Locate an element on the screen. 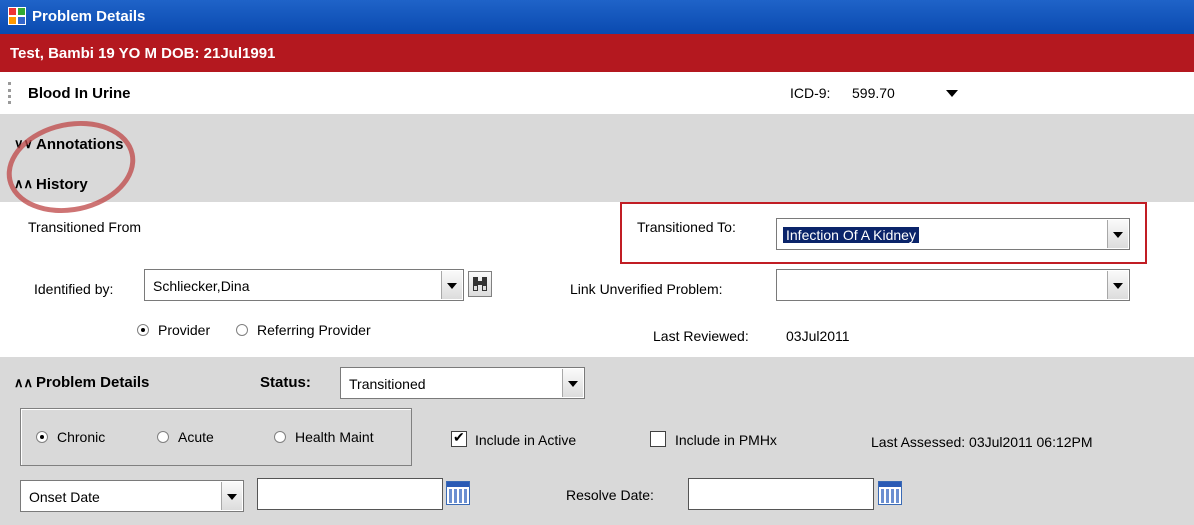 The height and width of the screenshot is (525, 1194). provider-radio-label: Provider is located at coordinates (184, 330).